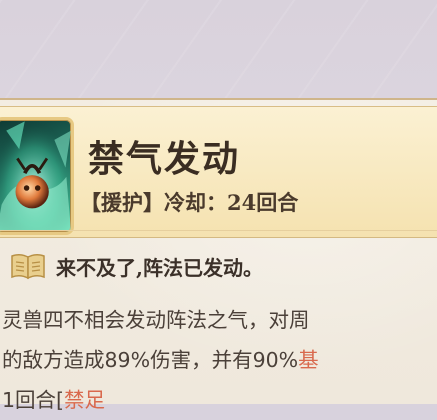 The width and height of the screenshot is (437, 420). What do you see at coordinates (156, 320) in the screenshot?
I see `description-line-1: 灵兽四不相会发动阵法之气，对周` at bounding box center [156, 320].